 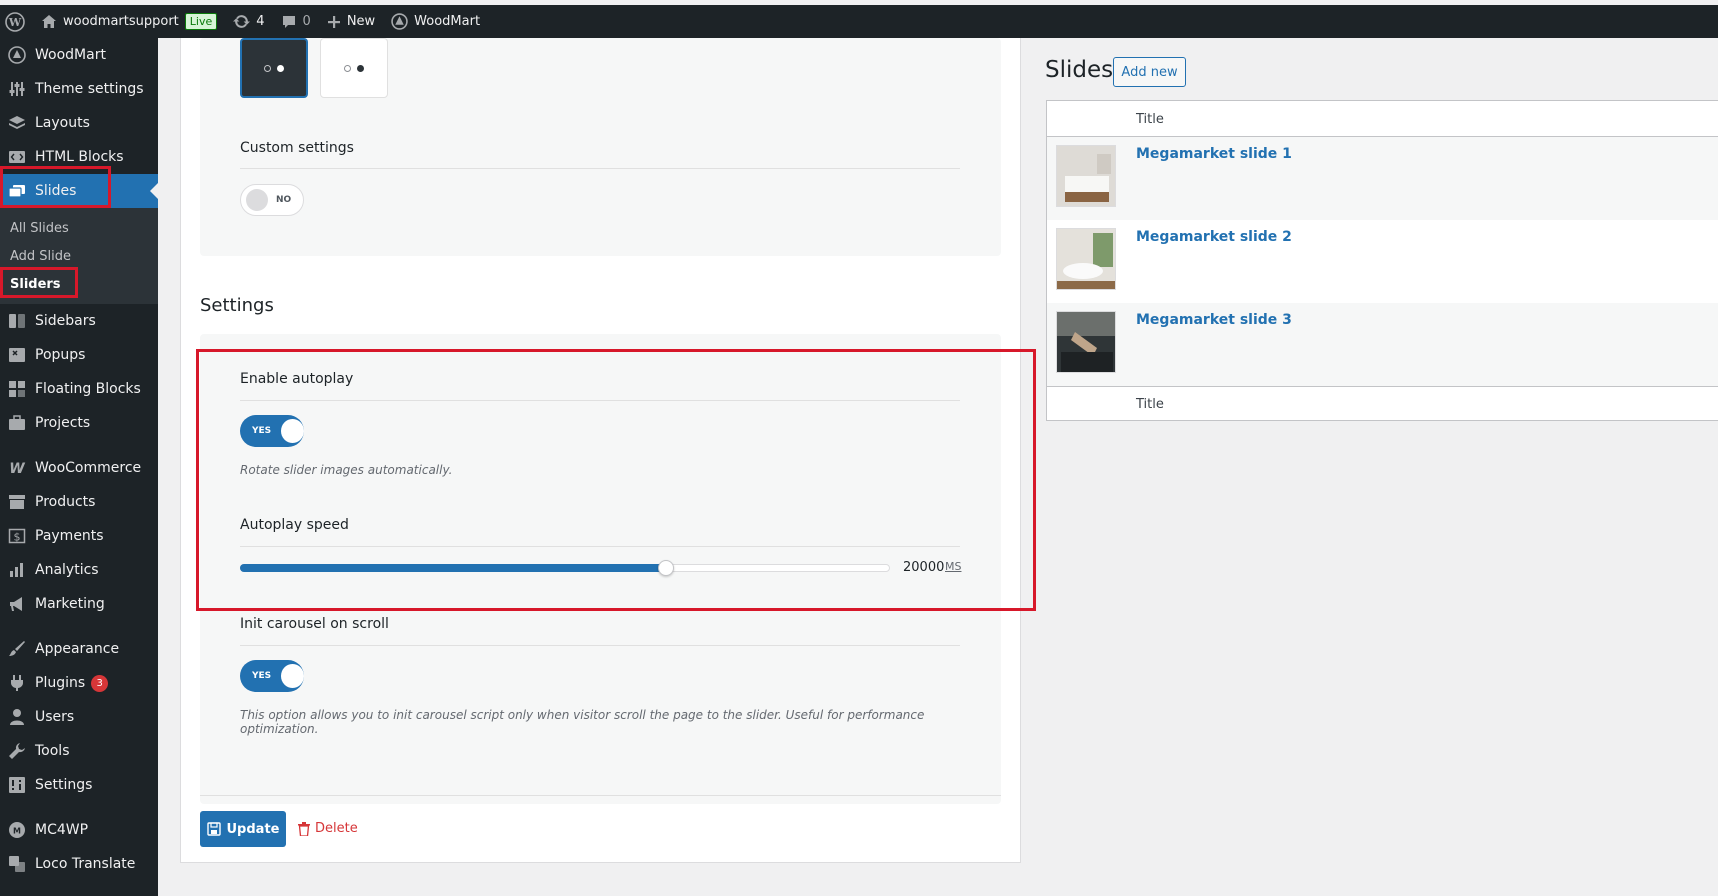 What do you see at coordinates (1149, 72) in the screenshot?
I see `add-new-slide-button: Add new` at bounding box center [1149, 72].